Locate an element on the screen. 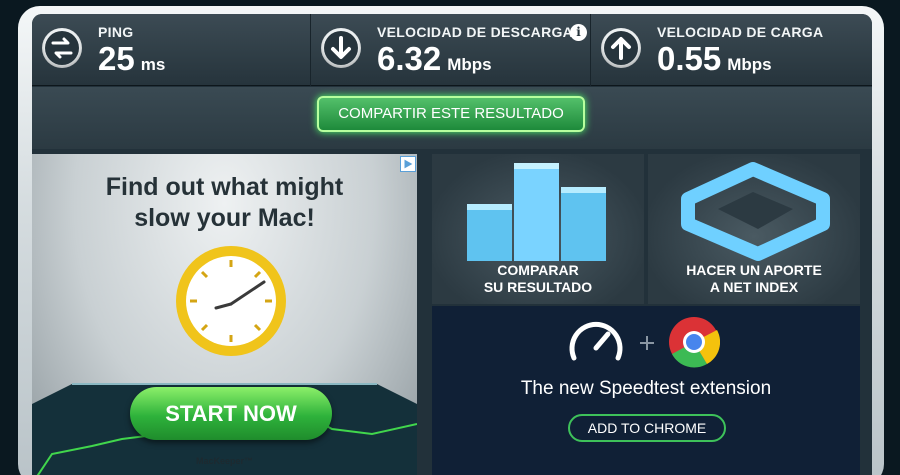 This screenshot has width=900, height=475. download-unit: Mbps is located at coordinates (469, 64).